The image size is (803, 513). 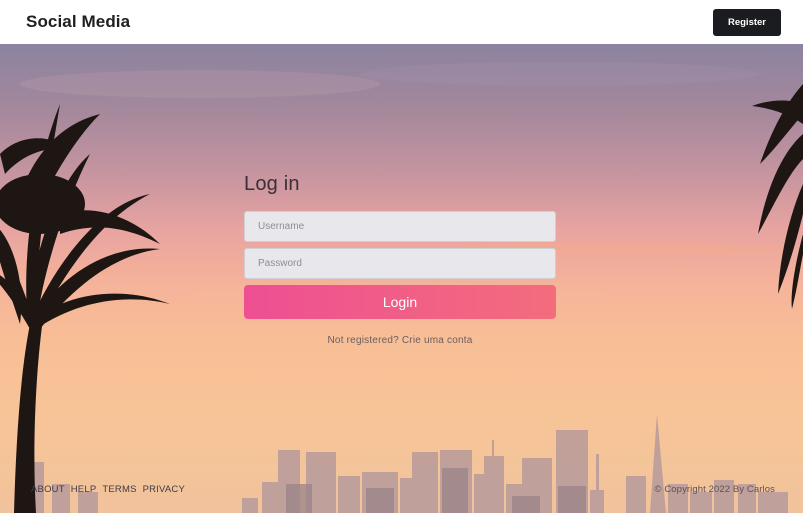 What do you see at coordinates (400, 226) in the screenshot?
I see `username-input` at bounding box center [400, 226].